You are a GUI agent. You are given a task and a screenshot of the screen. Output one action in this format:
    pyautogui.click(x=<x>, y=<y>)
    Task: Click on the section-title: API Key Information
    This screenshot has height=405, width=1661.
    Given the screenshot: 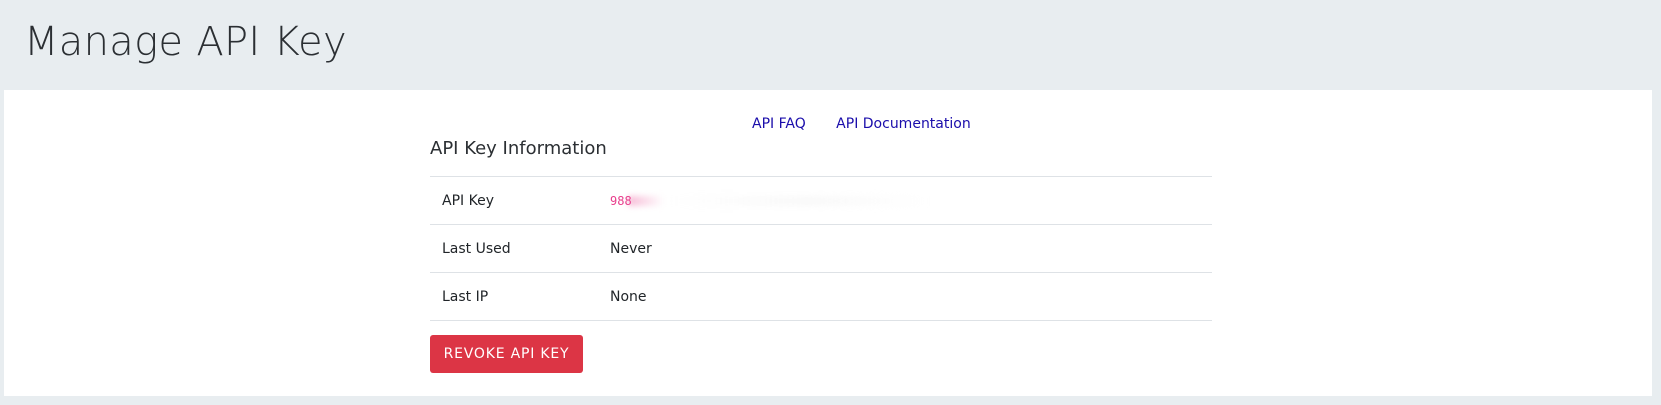 What is the action you would take?
    pyautogui.click(x=518, y=148)
    